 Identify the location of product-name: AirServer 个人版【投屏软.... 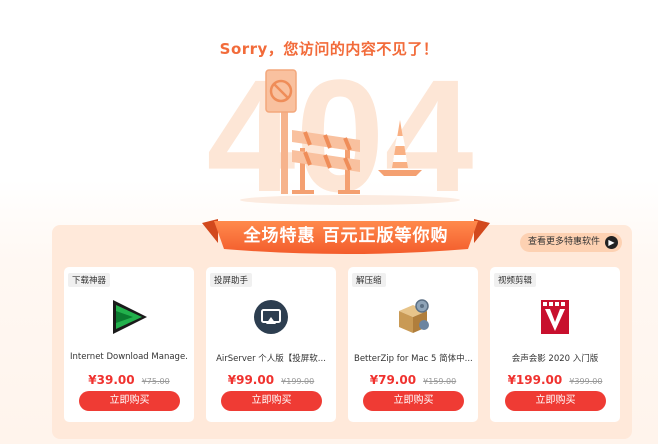
(271, 358).